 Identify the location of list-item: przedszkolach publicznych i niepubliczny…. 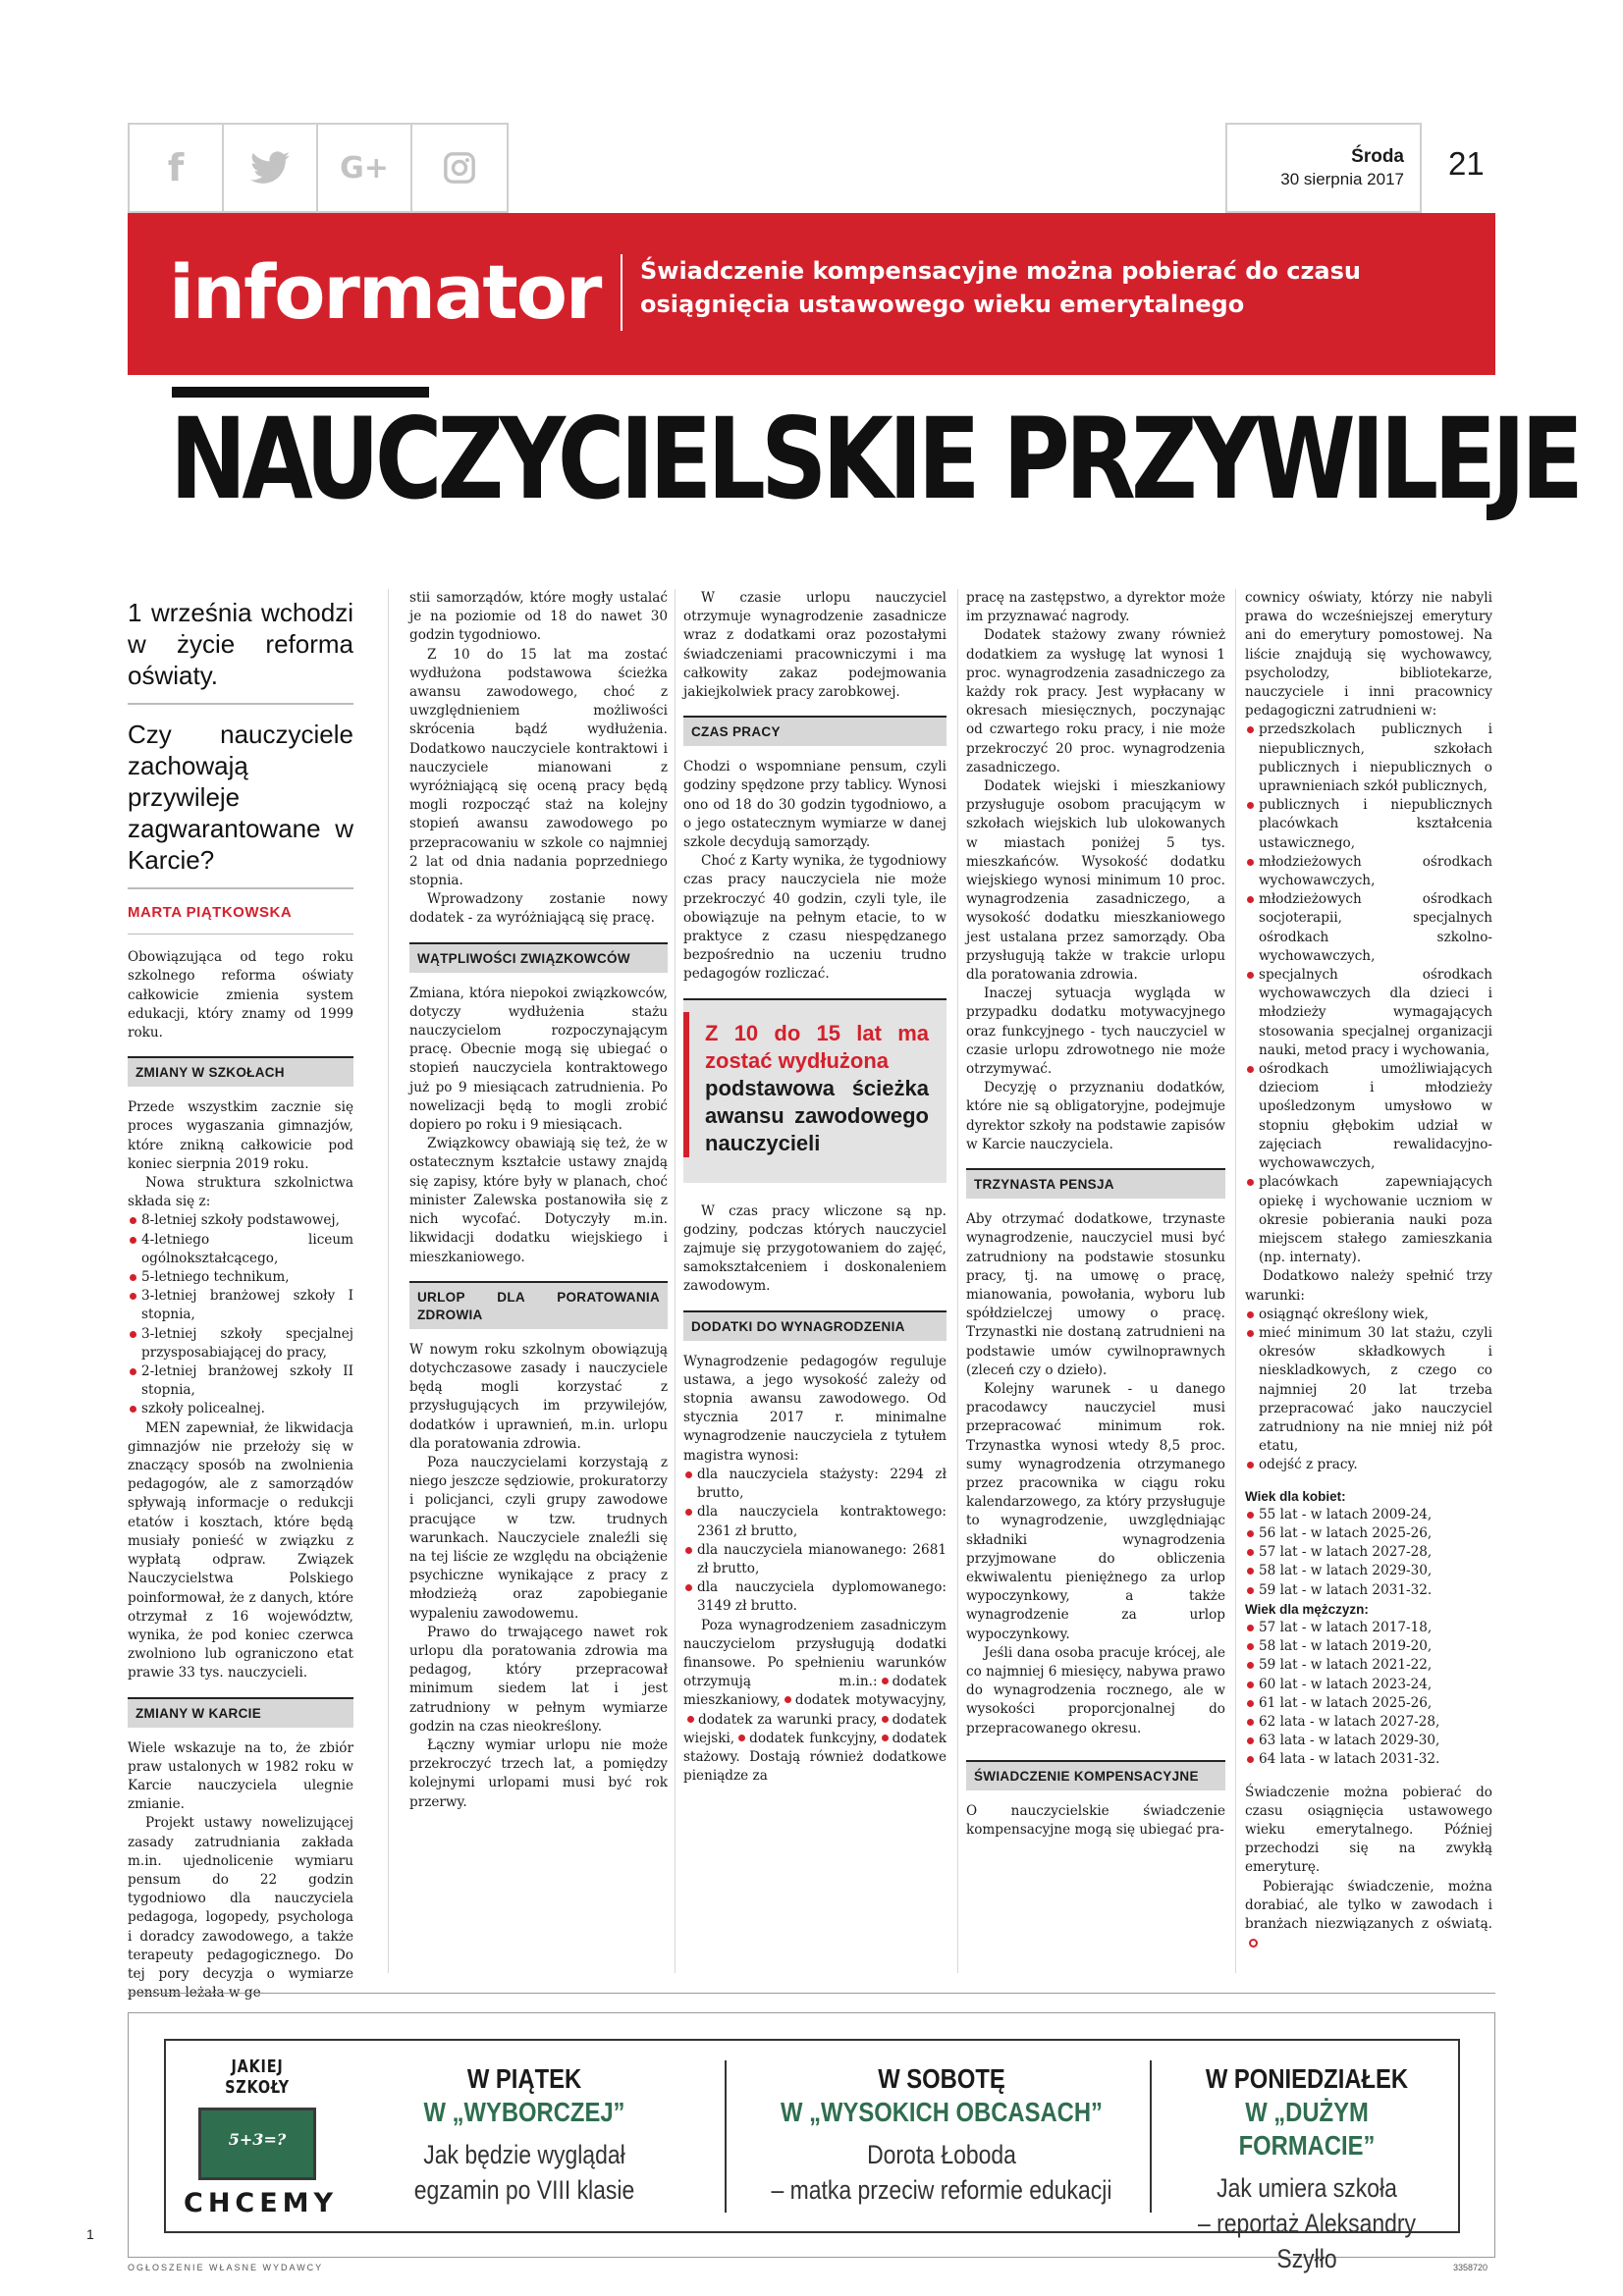
(1368, 758).